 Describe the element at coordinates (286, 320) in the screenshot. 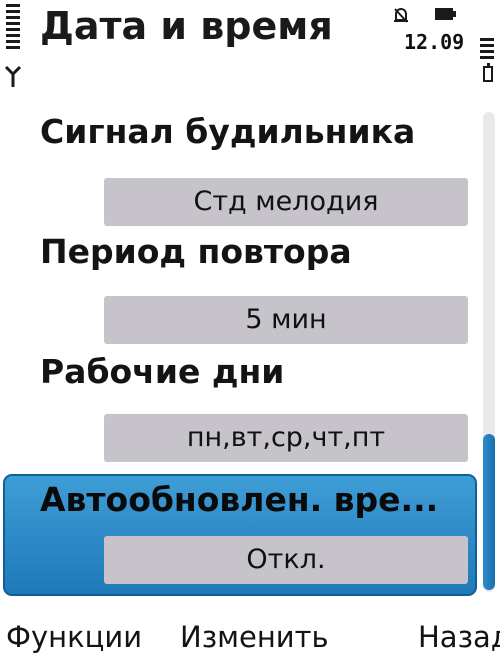

I see `setting-value: 5 мин` at that location.